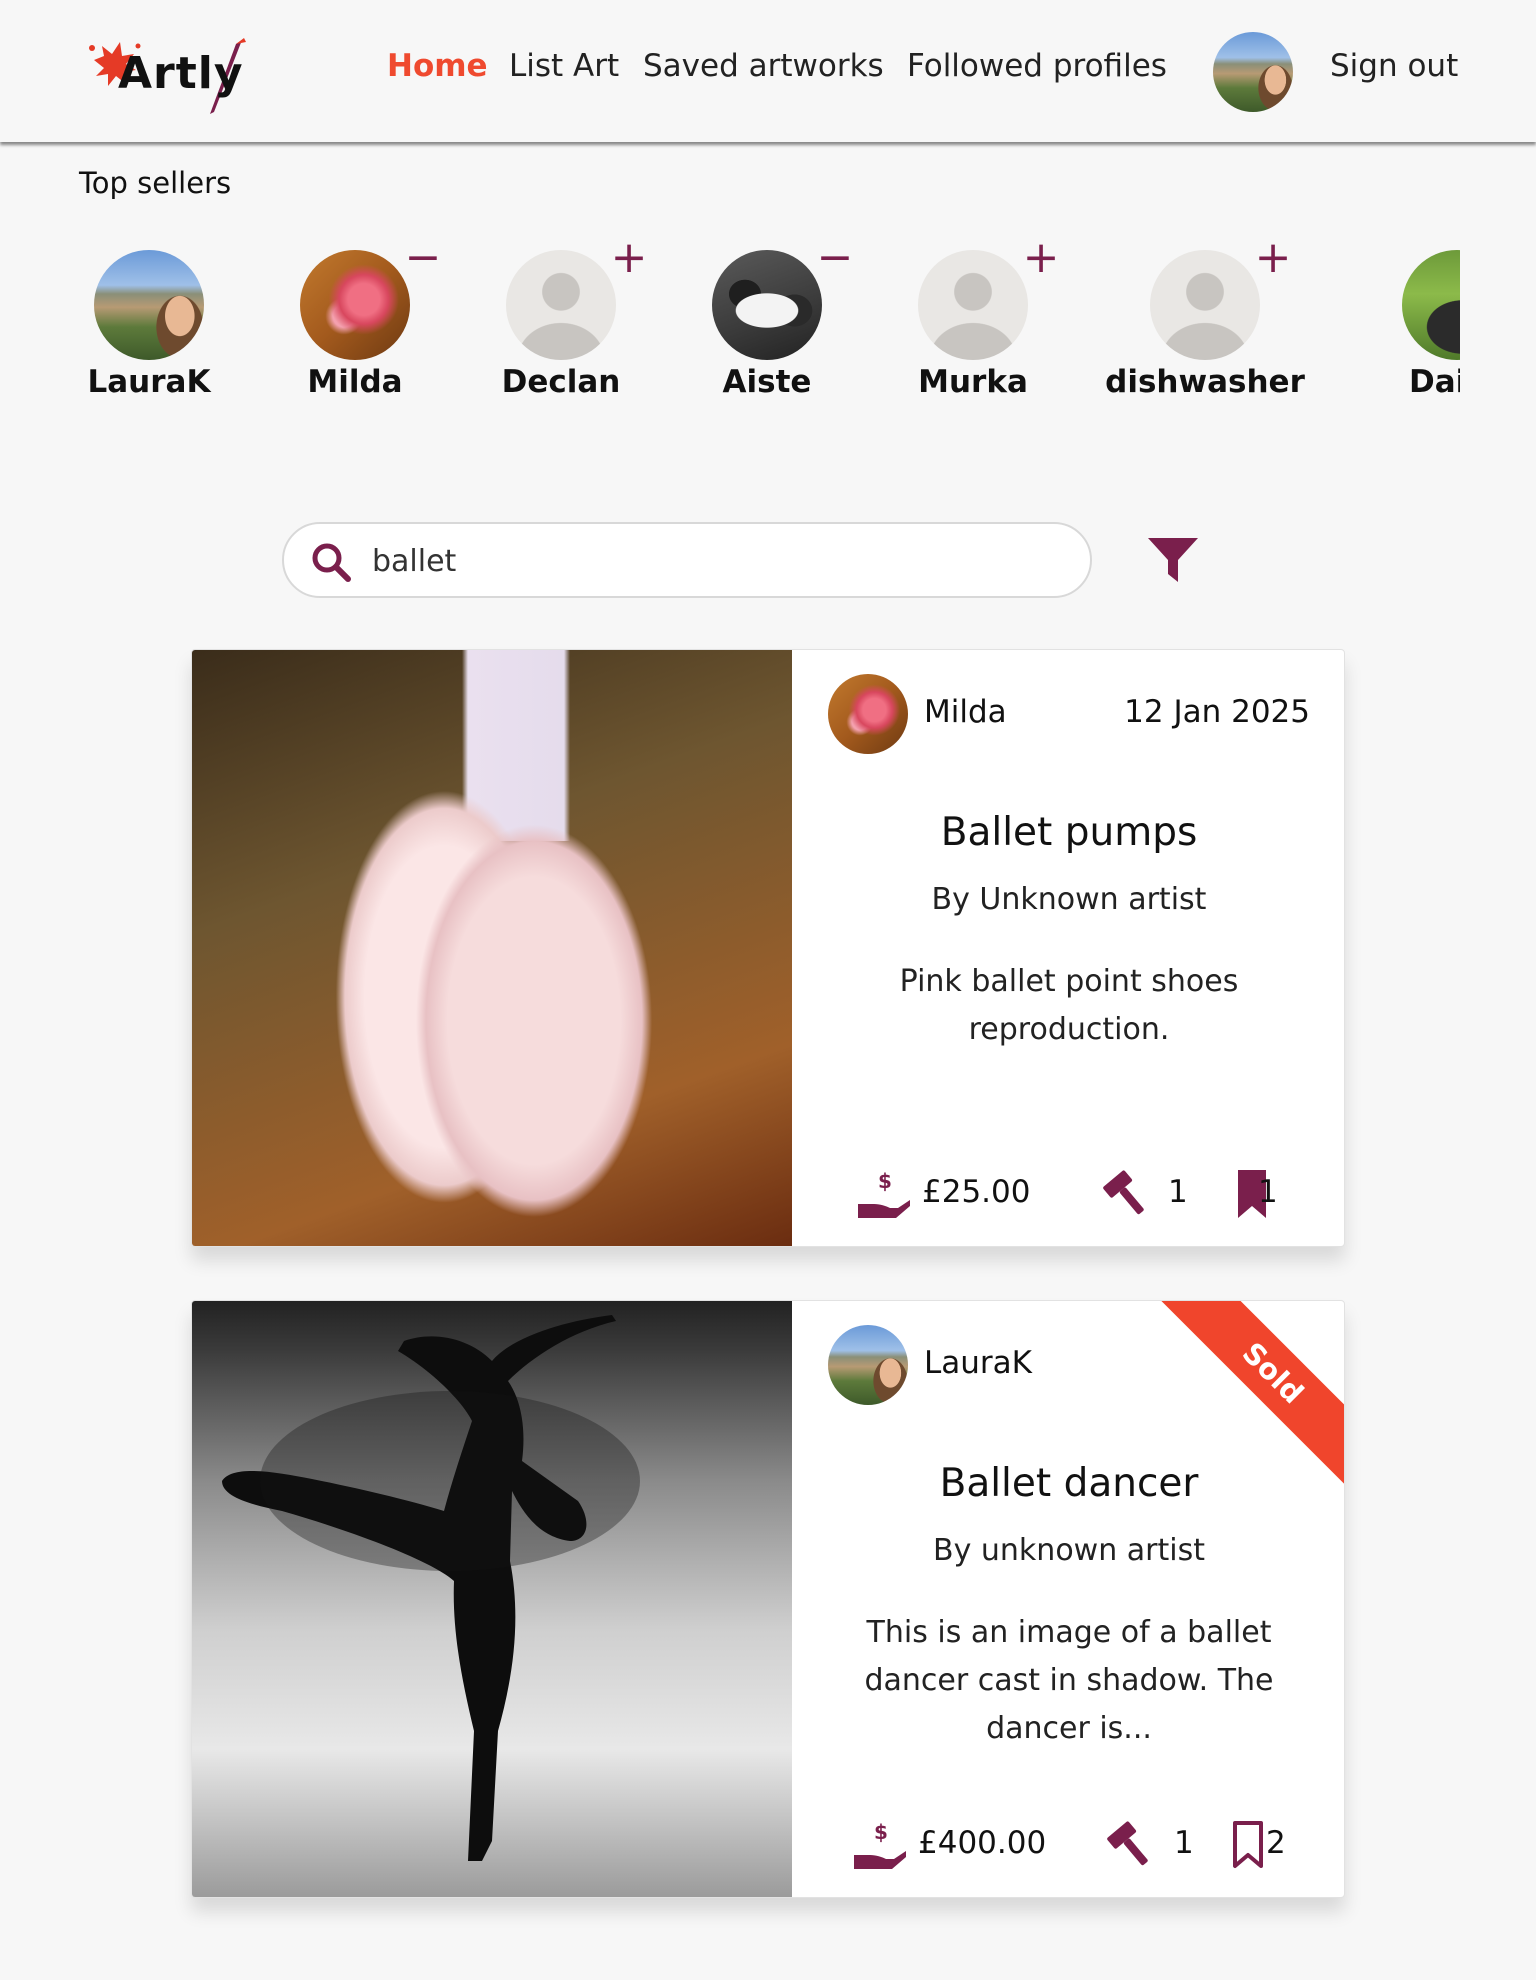 The height and width of the screenshot is (1980, 1536). What do you see at coordinates (717, 561) in the screenshot?
I see `search-input` at bounding box center [717, 561].